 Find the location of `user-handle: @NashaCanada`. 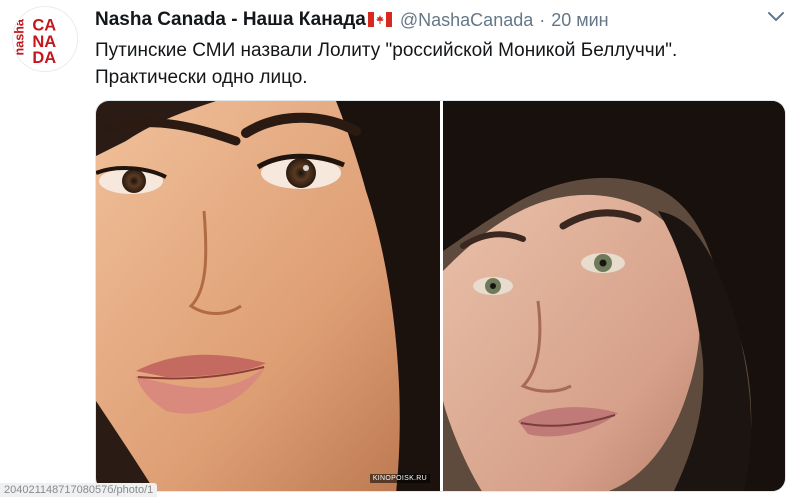

user-handle: @NashaCanada is located at coordinates (466, 20).